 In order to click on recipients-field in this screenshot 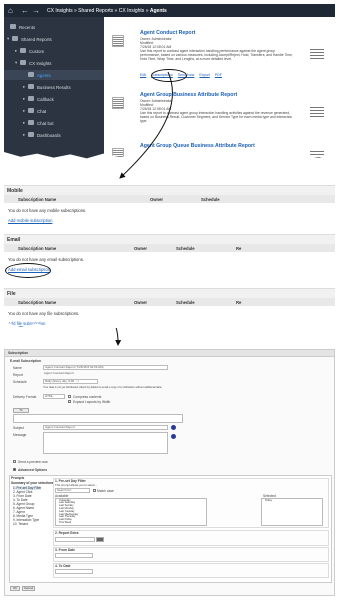, I will do `click(98, 418)`.